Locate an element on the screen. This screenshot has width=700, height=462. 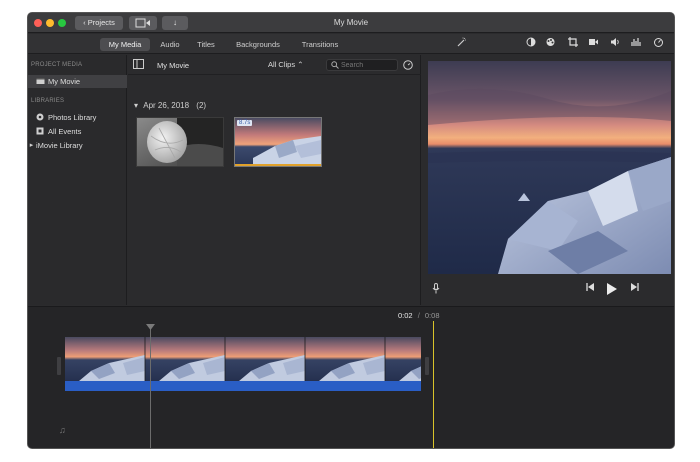
noise-reduction-icon is located at coordinates (636, 43).